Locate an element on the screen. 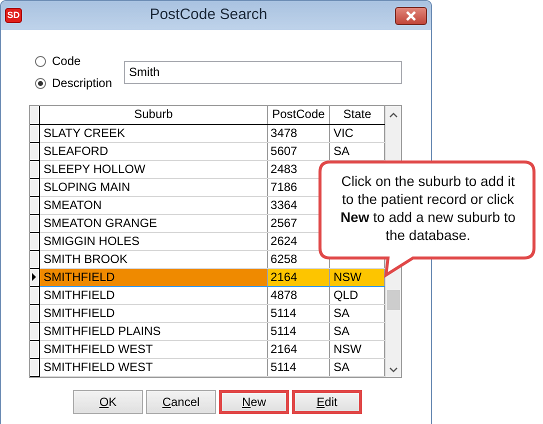  app-icon: SD is located at coordinates (13, 15).